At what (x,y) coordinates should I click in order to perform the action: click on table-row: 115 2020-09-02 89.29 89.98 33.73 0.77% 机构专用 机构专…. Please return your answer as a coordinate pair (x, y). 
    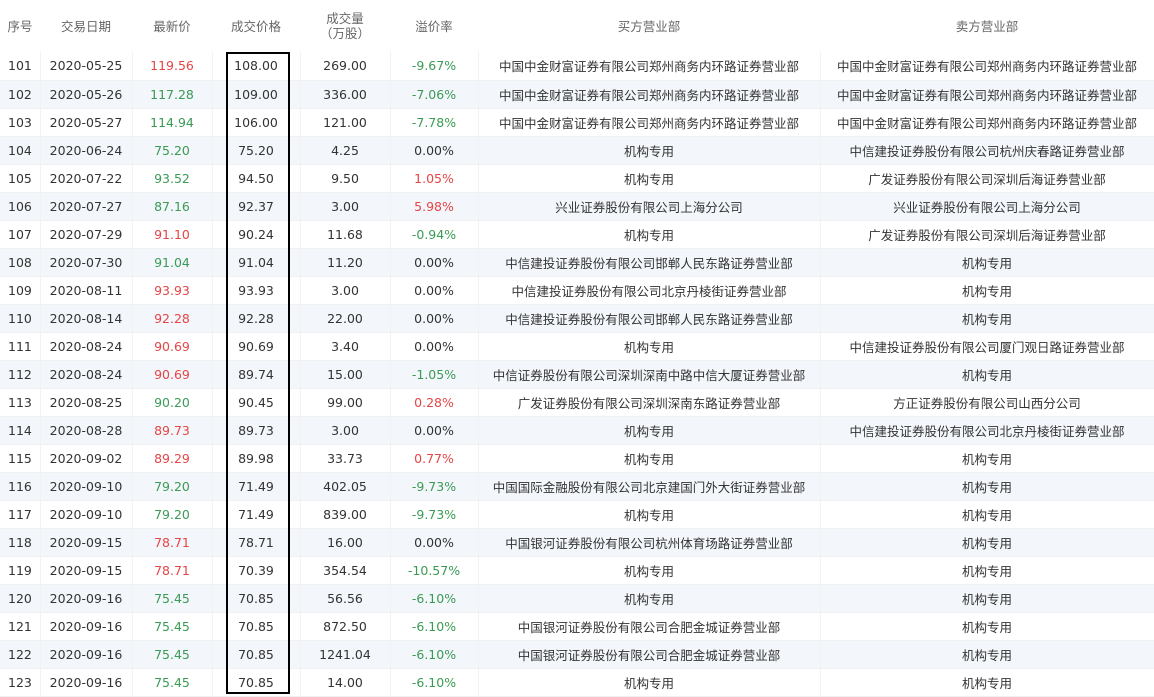
    Looking at the image, I should click on (577, 458).